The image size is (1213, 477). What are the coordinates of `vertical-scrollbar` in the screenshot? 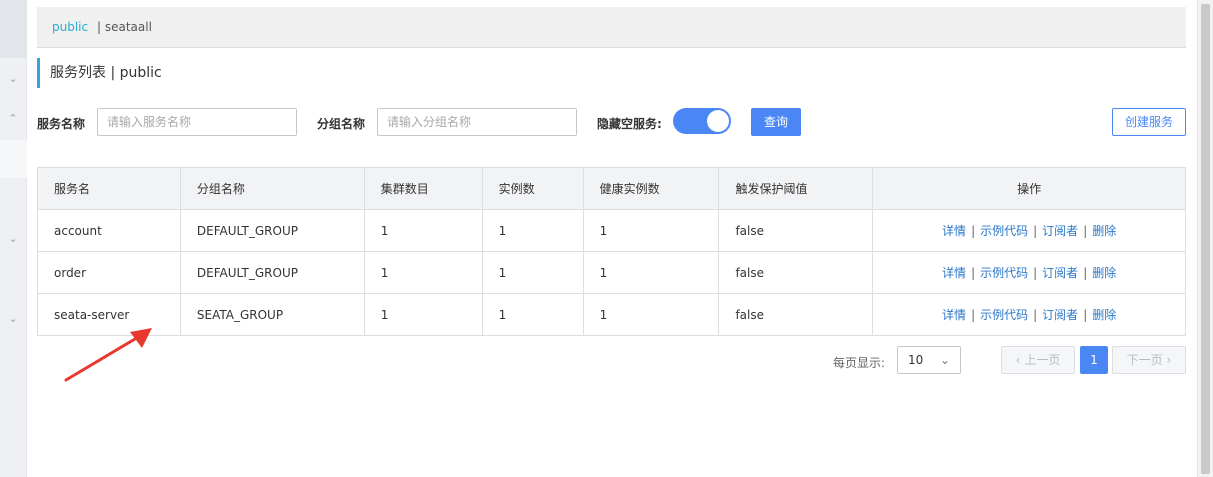 It's located at (1205, 238).